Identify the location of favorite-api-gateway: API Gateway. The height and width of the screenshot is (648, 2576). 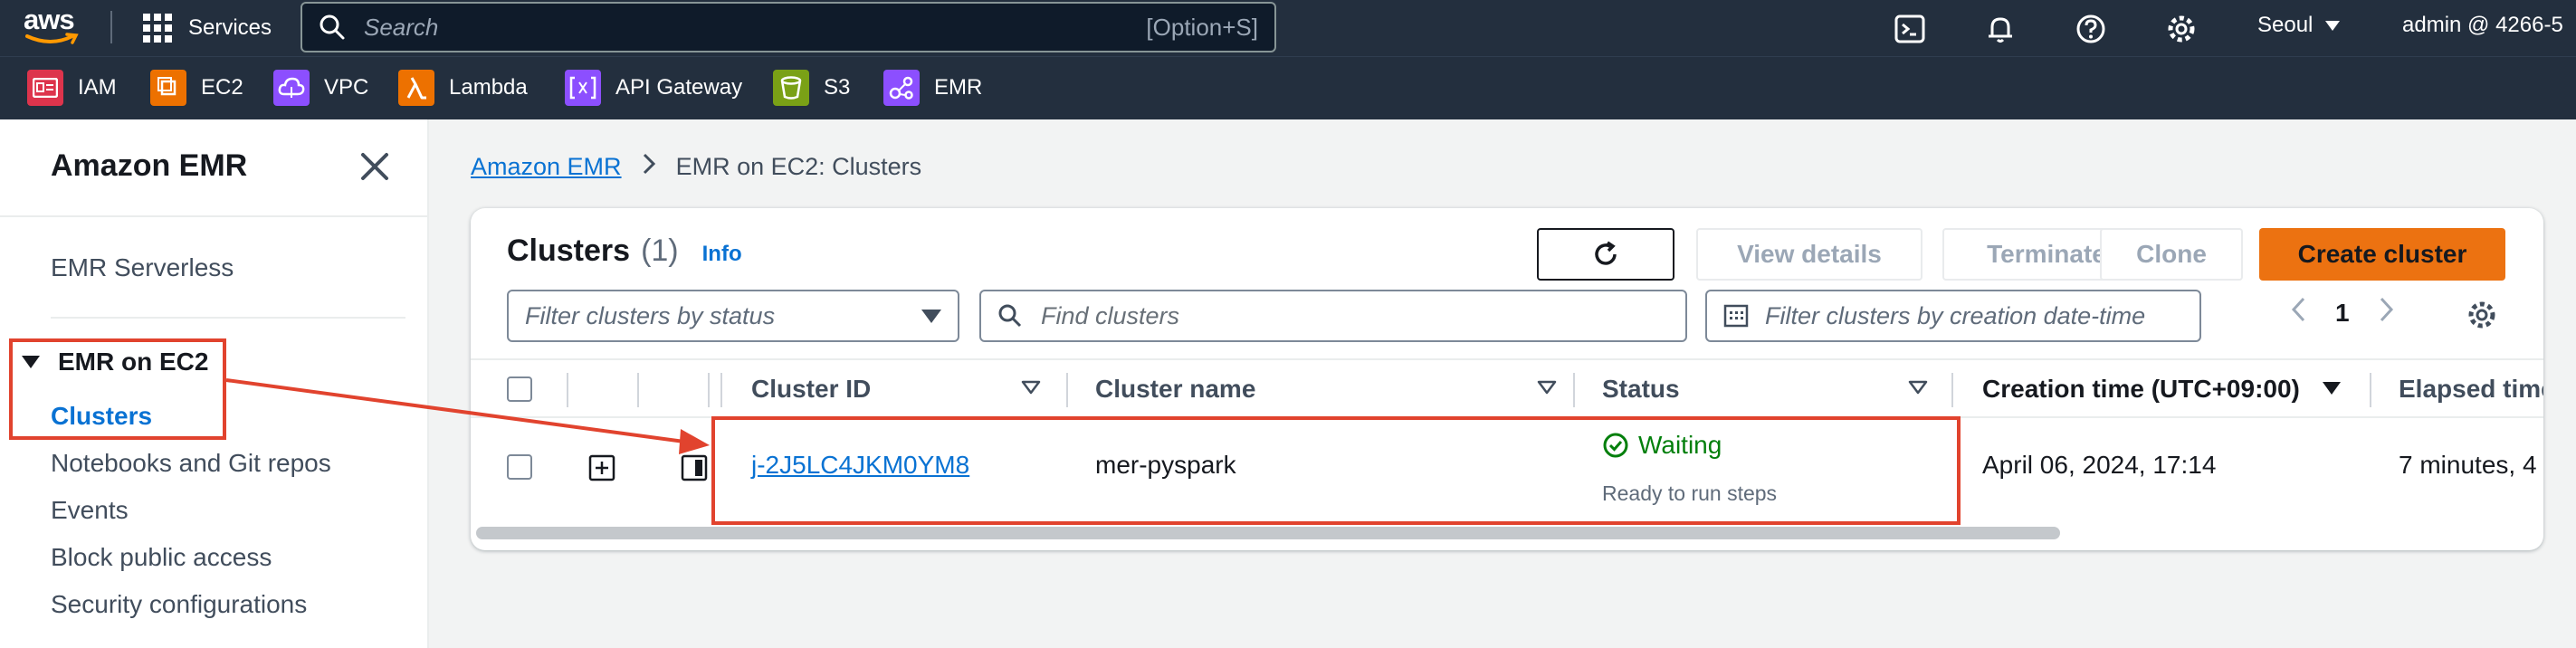
(653, 88).